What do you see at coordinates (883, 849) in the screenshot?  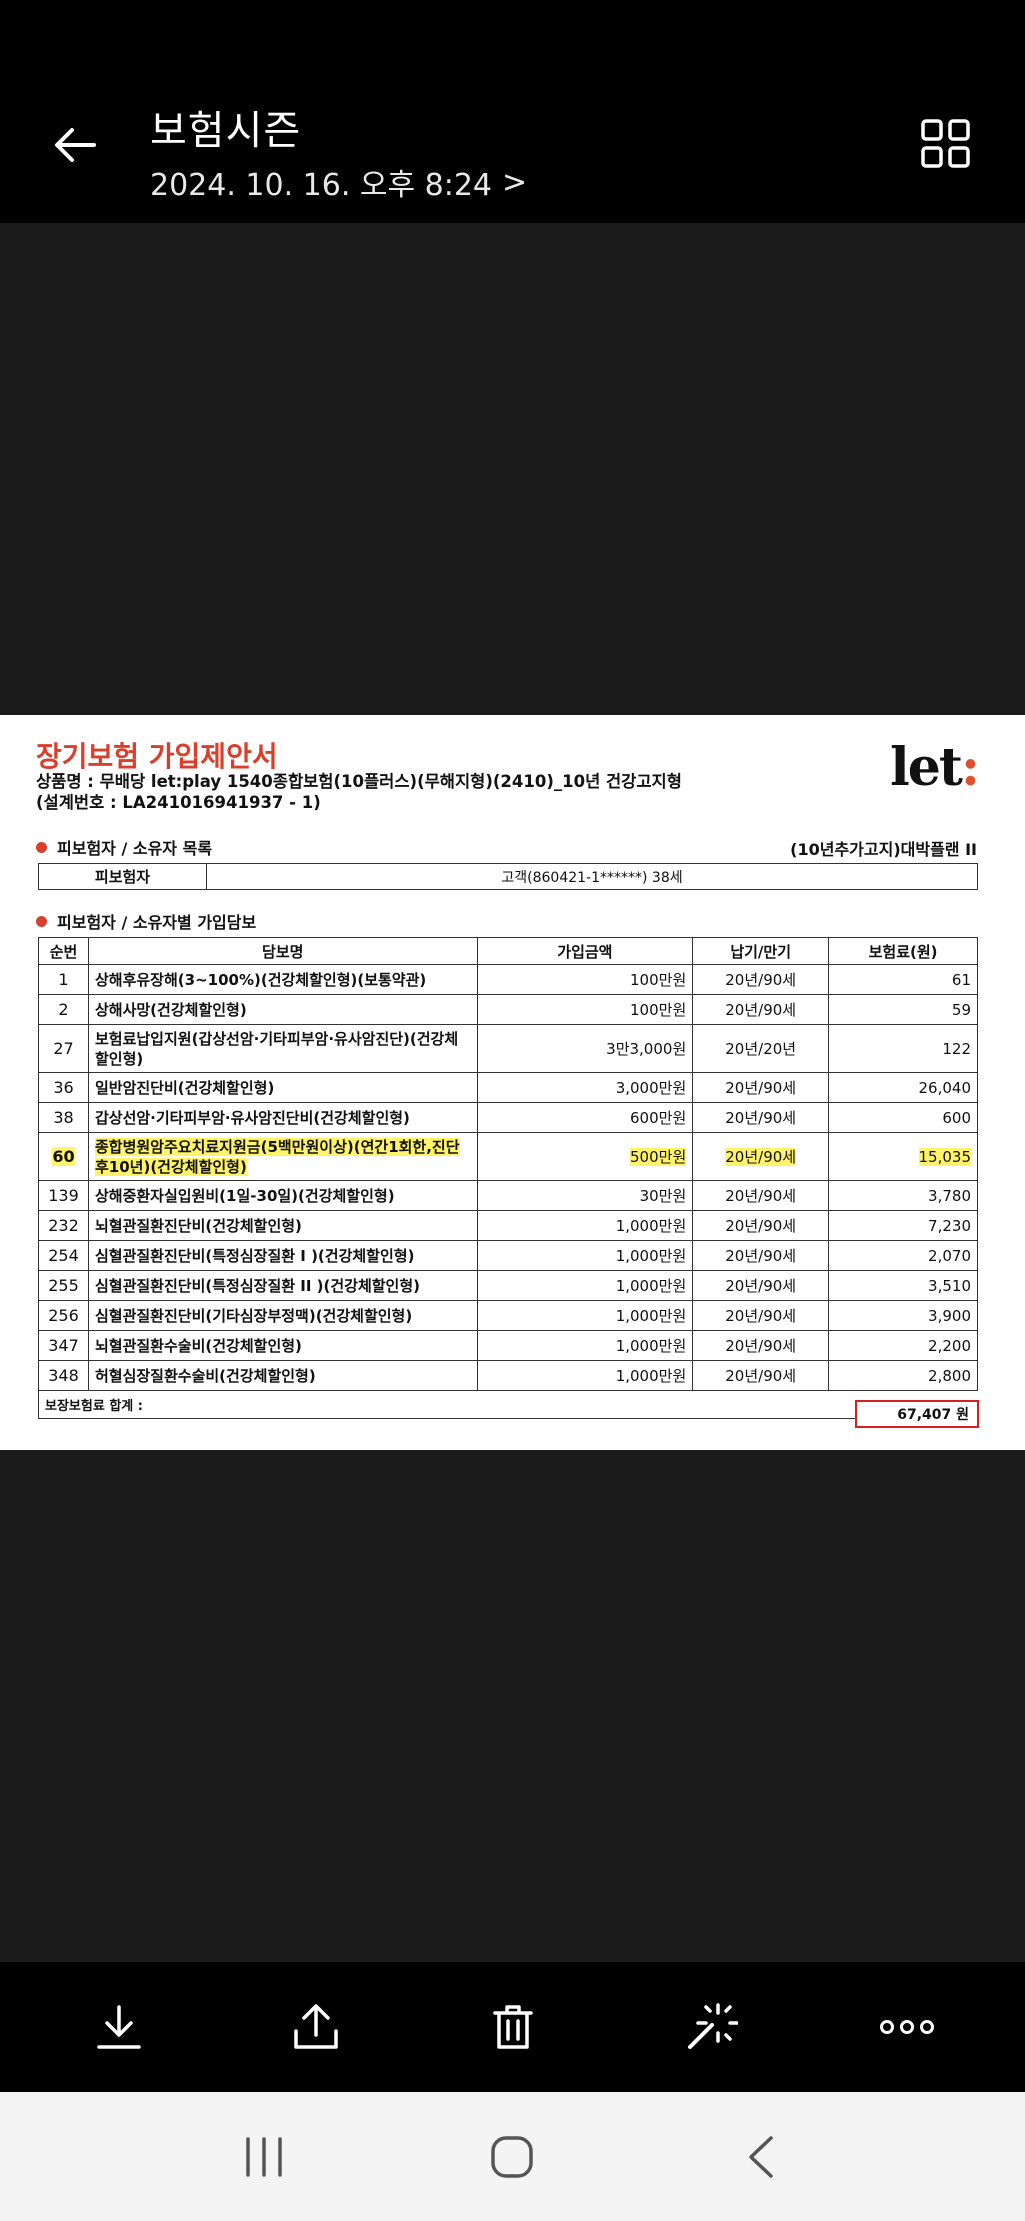 I see `plan-name: (10년추가고지)대박플랜 II` at bounding box center [883, 849].